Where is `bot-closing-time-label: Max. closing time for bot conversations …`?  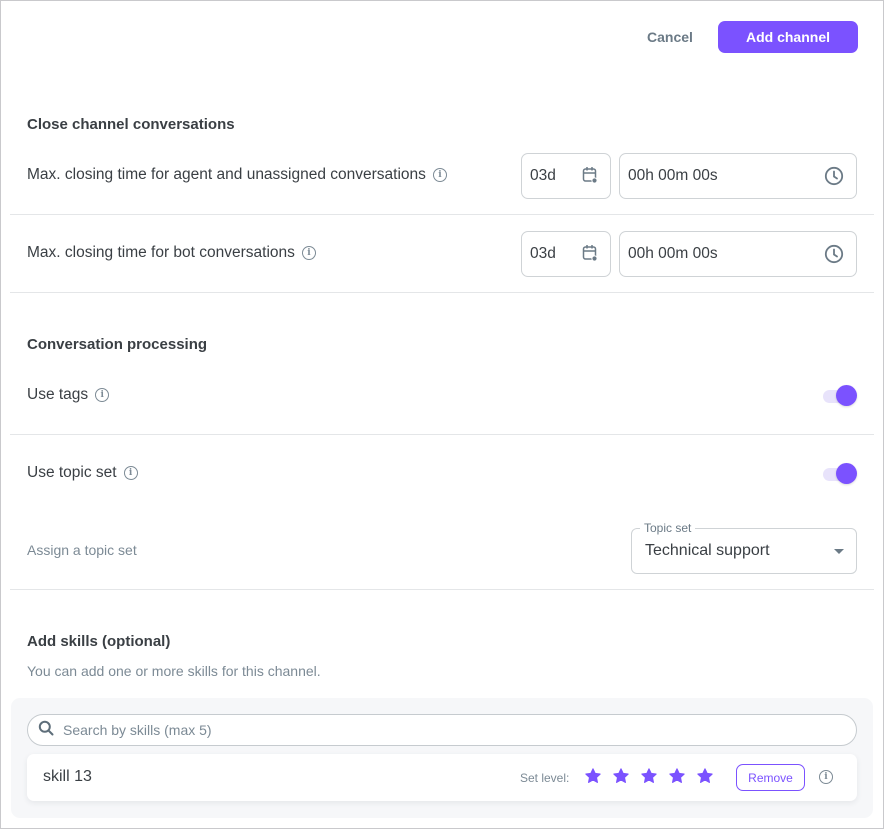 bot-closing-time-label: Max. closing time for bot conversations … is located at coordinates (171, 253).